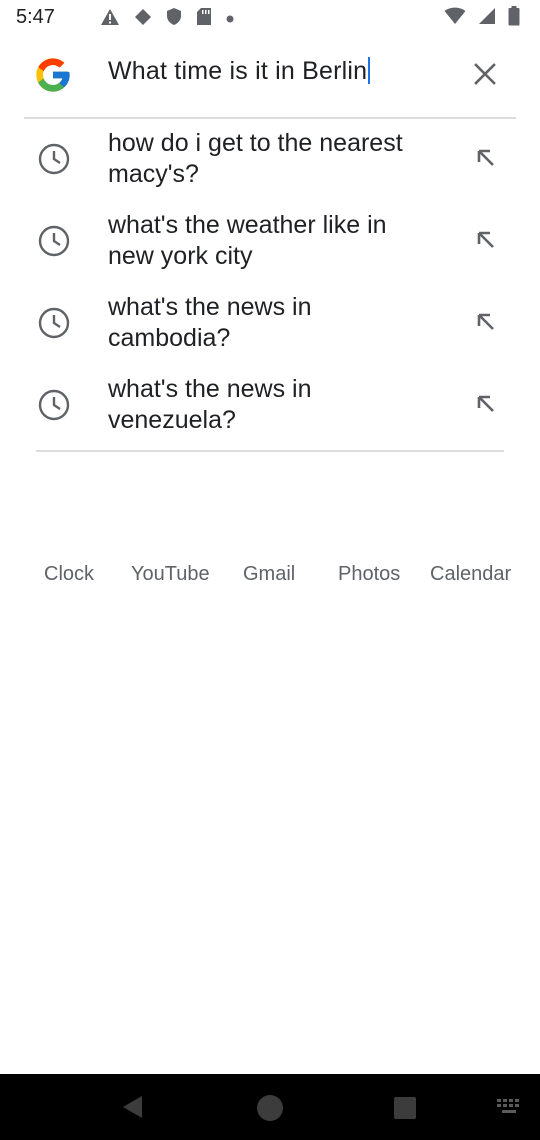 The width and height of the screenshot is (540, 1140). Describe the element at coordinates (210, 322) in the screenshot. I see `suggestion-text: what's the news in cambodia?` at that location.